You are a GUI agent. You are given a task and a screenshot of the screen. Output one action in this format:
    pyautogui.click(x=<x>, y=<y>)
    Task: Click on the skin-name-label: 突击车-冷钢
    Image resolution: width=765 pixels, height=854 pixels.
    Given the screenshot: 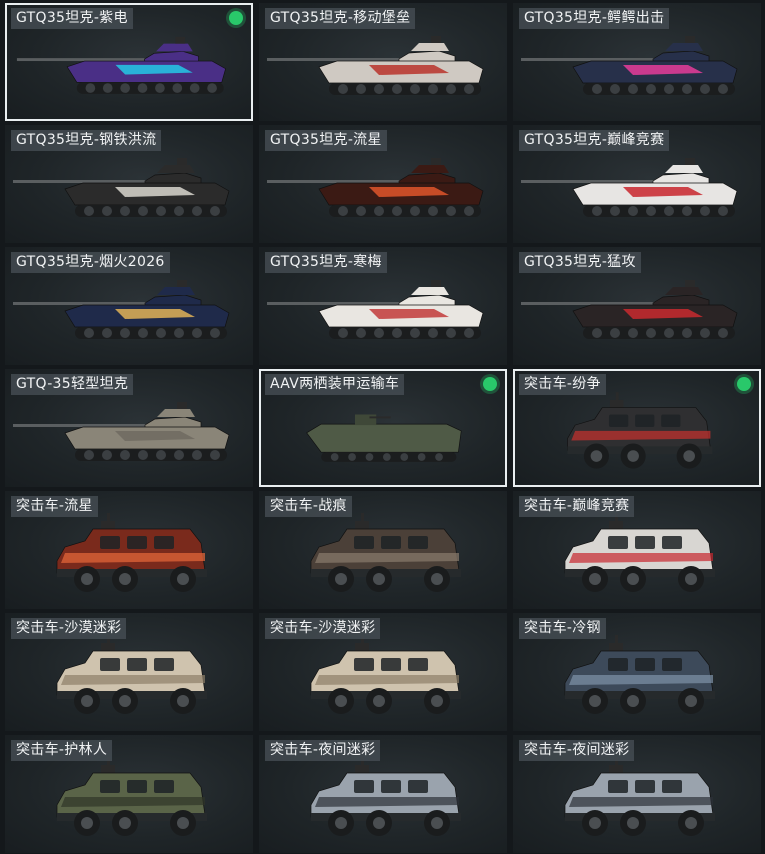 What is the action you would take?
    pyautogui.click(x=562, y=628)
    